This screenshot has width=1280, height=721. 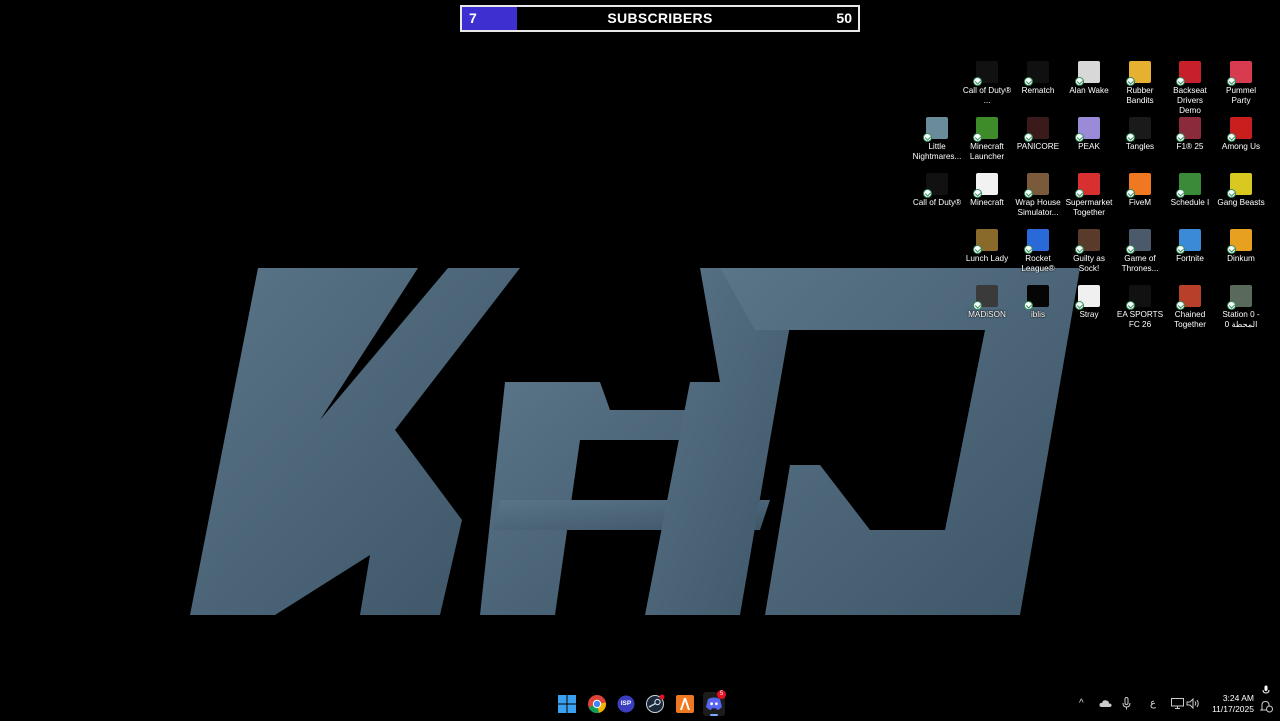 I want to click on desktop-shortcut: Among Us, so click(x=1241, y=134).